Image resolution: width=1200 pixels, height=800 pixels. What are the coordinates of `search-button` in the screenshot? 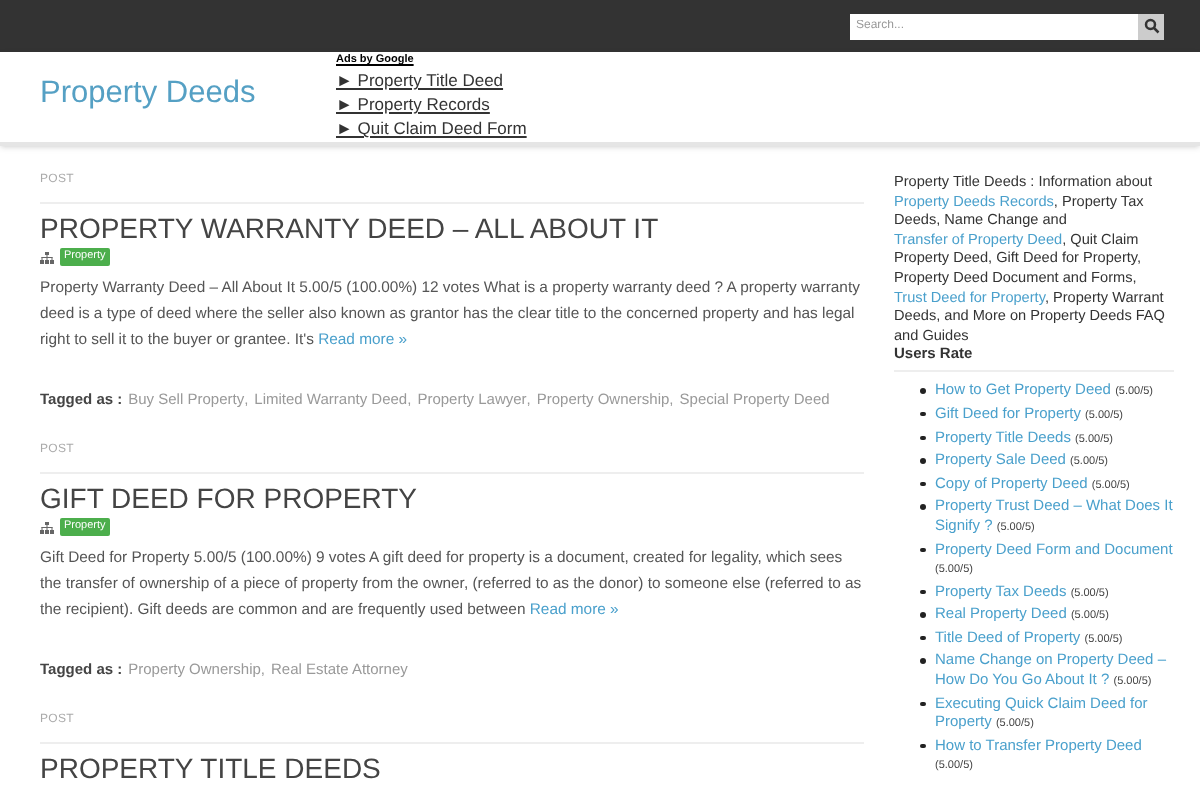 It's located at (1151, 26).